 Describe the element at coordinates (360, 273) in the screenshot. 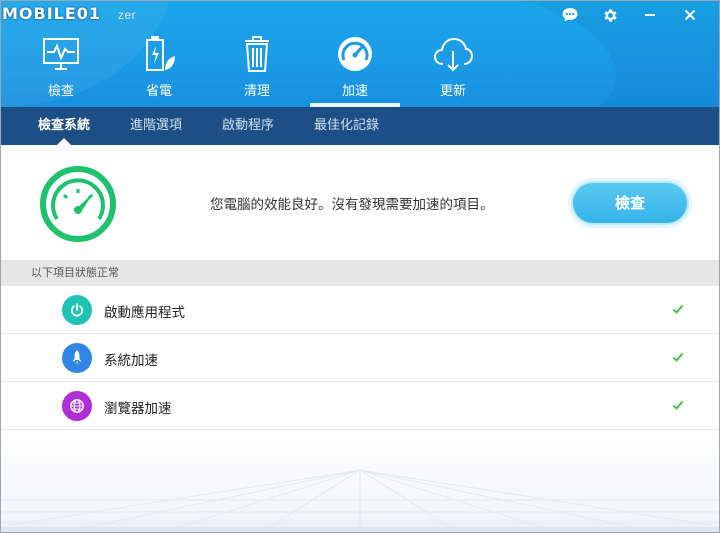

I see `section-header: 以下項目狀態正常` at that location.